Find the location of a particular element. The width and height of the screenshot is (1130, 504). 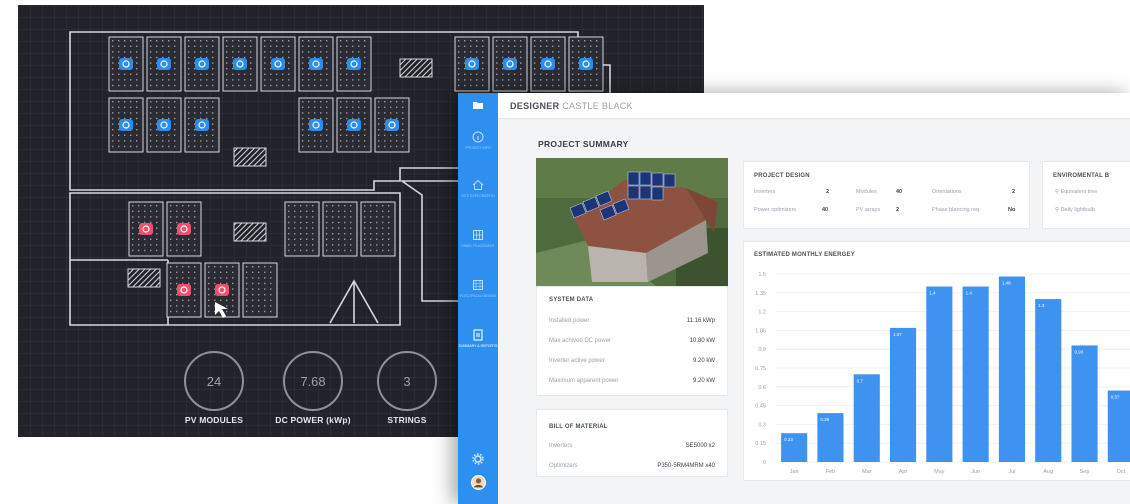

pd-phase-balancing: Phase blancing req is located at coordinates (955, 210).